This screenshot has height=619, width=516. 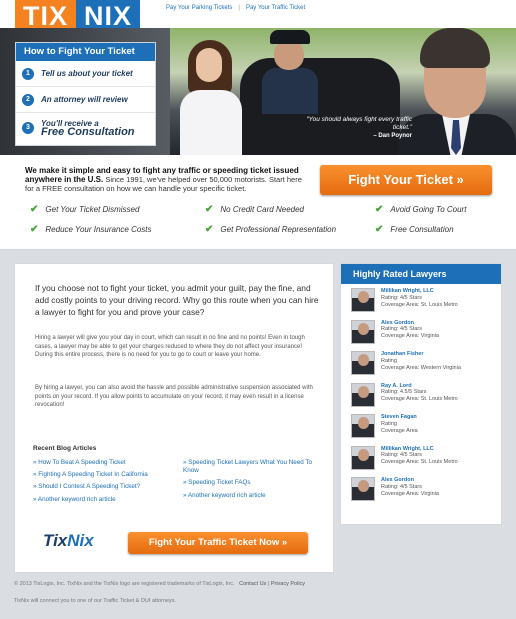 I want to click on pay-parking-link: Pay Your Parking Tickets, so click(x=199, y=8).